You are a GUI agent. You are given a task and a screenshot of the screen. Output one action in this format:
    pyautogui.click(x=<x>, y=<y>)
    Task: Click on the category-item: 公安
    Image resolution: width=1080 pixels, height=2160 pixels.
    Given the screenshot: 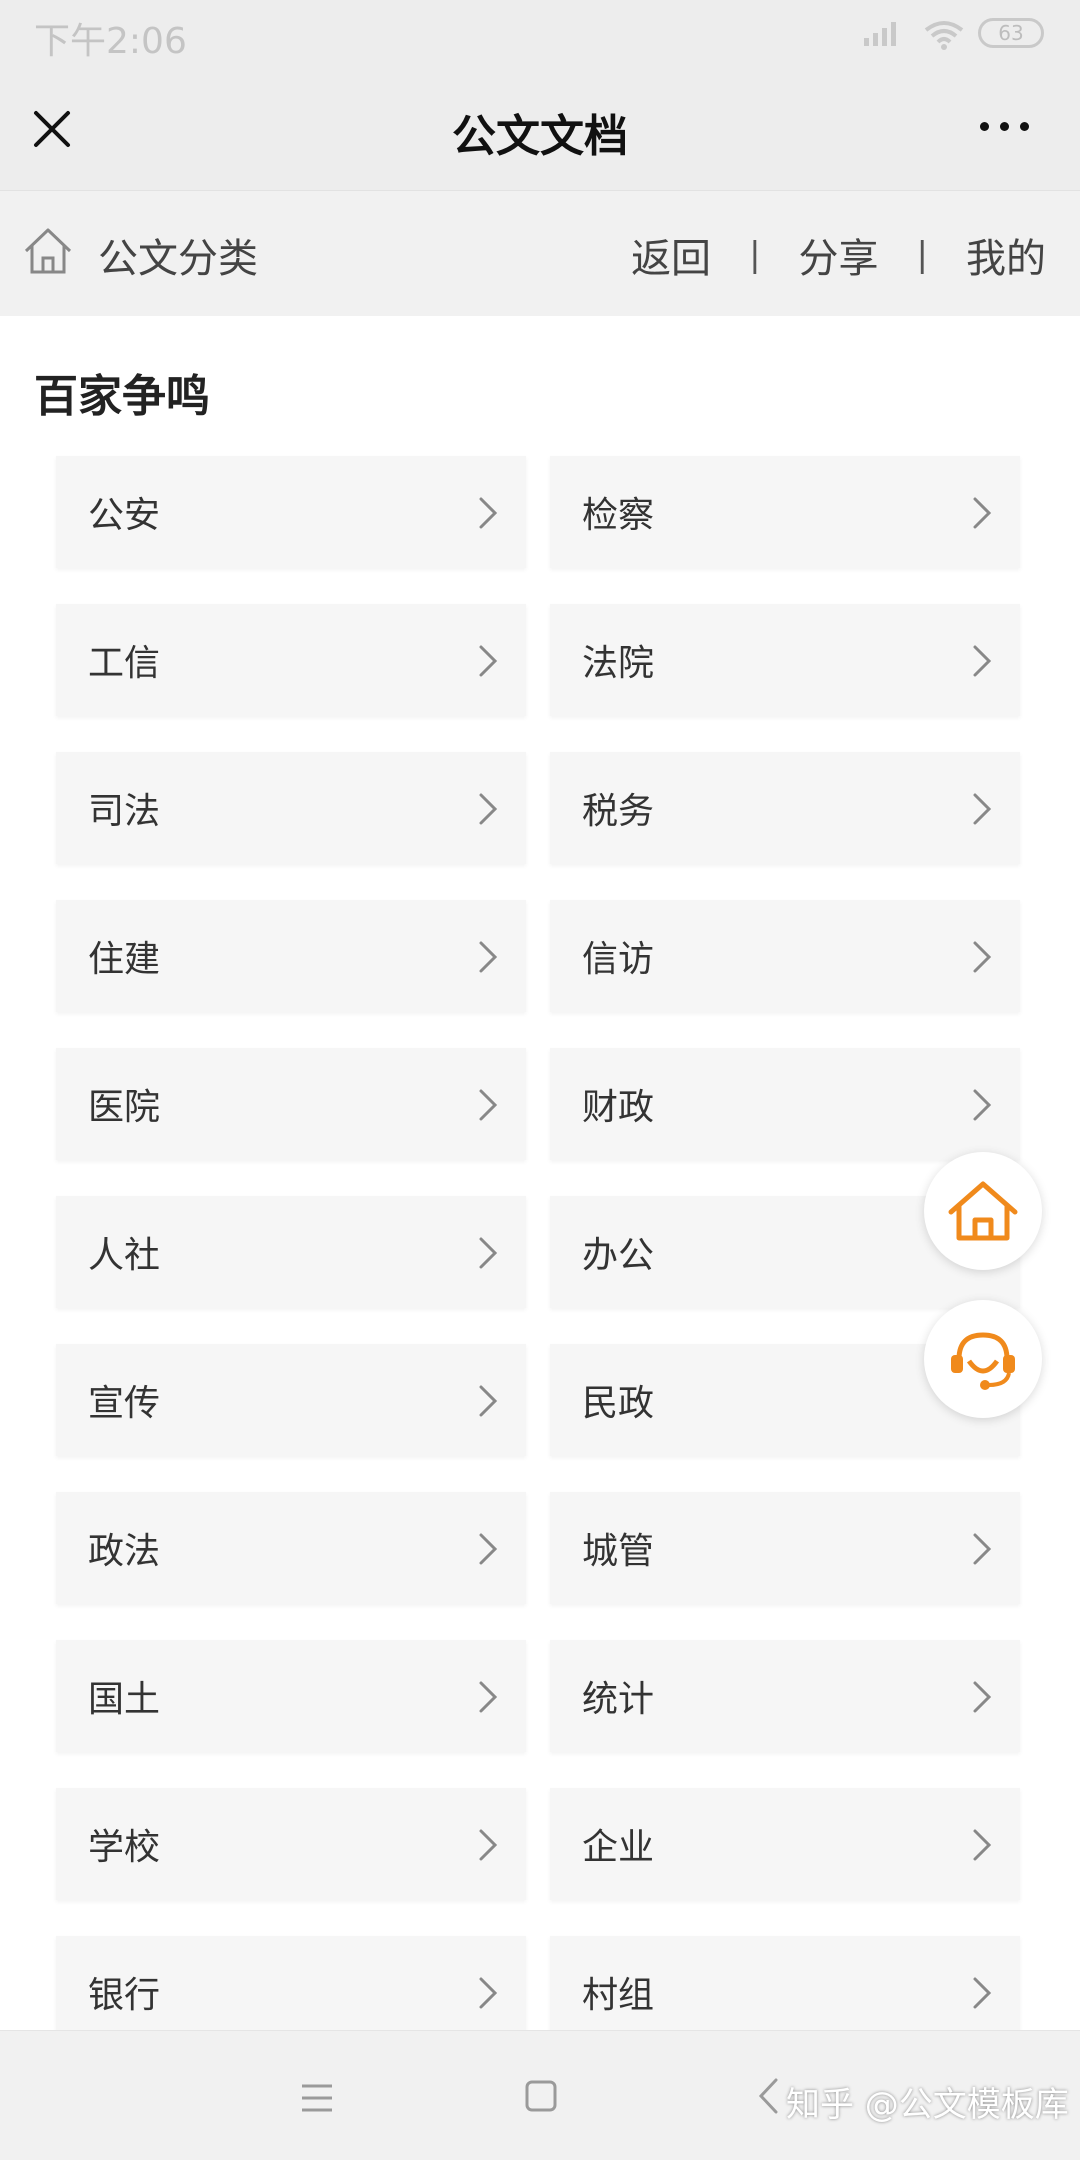 What is the action you would take?
    pyautogui.click(x=291, y=512)
    